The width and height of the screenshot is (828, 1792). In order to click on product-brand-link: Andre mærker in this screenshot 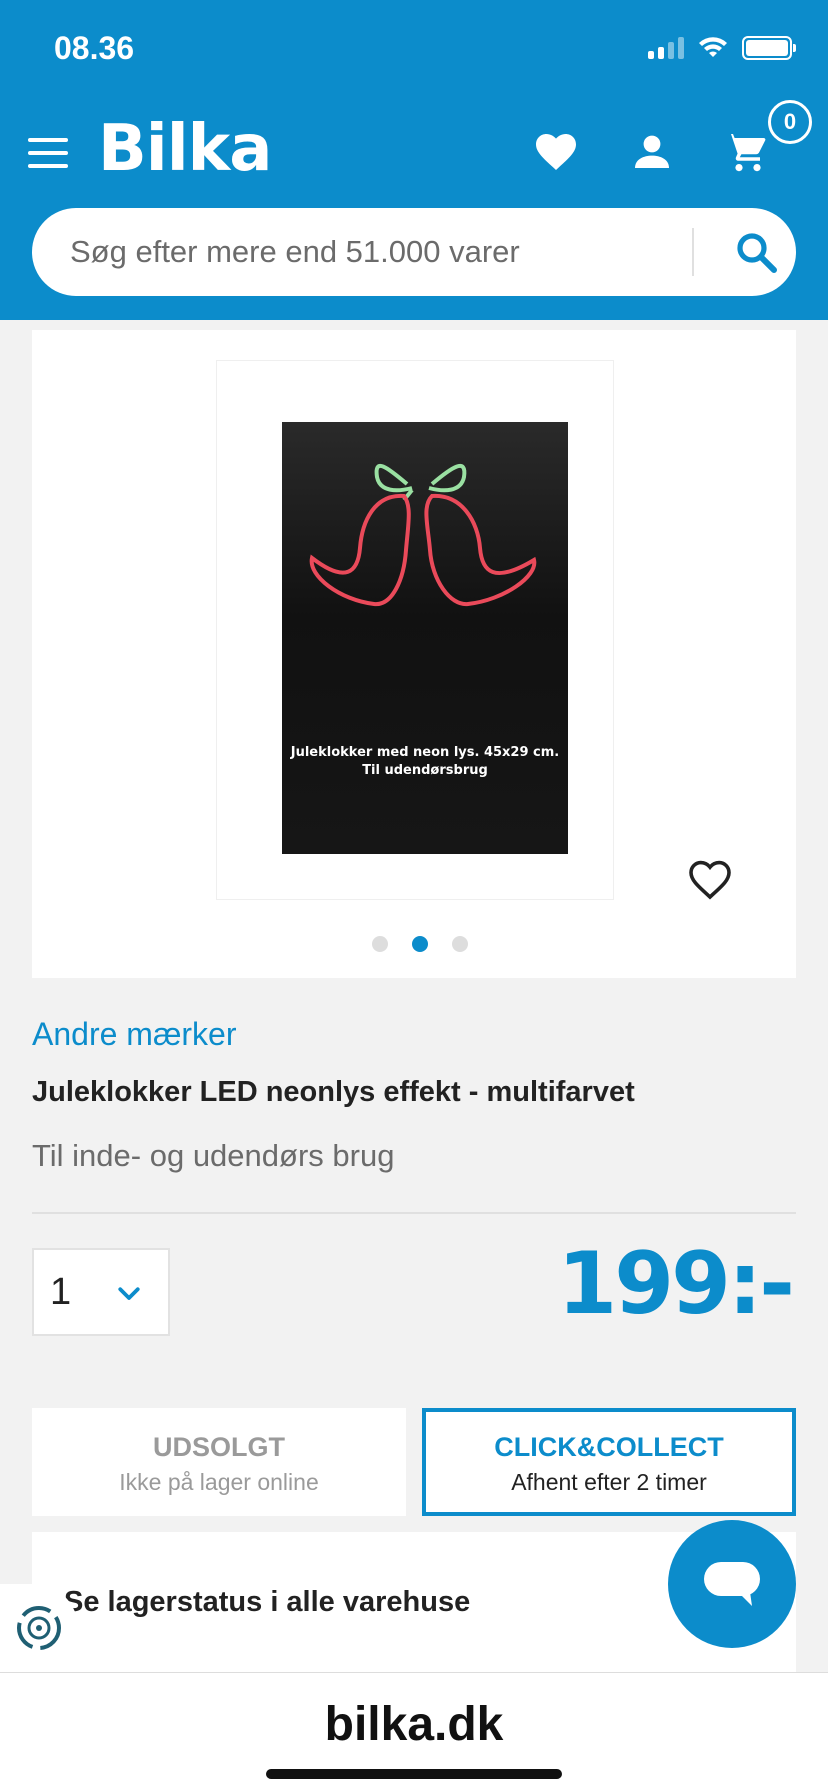, I will do `click(134, 1034)`.